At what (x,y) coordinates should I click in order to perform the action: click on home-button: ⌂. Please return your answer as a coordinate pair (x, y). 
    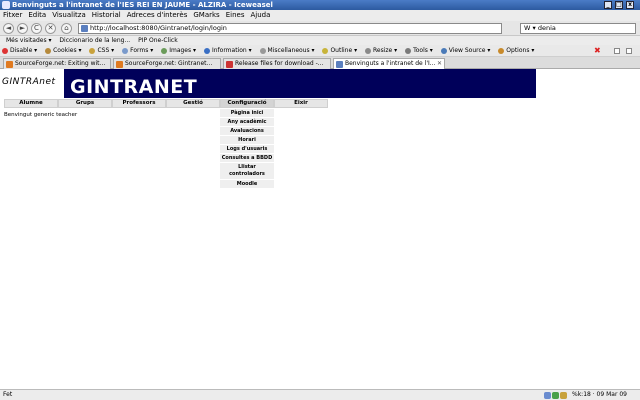
    Looking at the image, I should click on (66, 28).